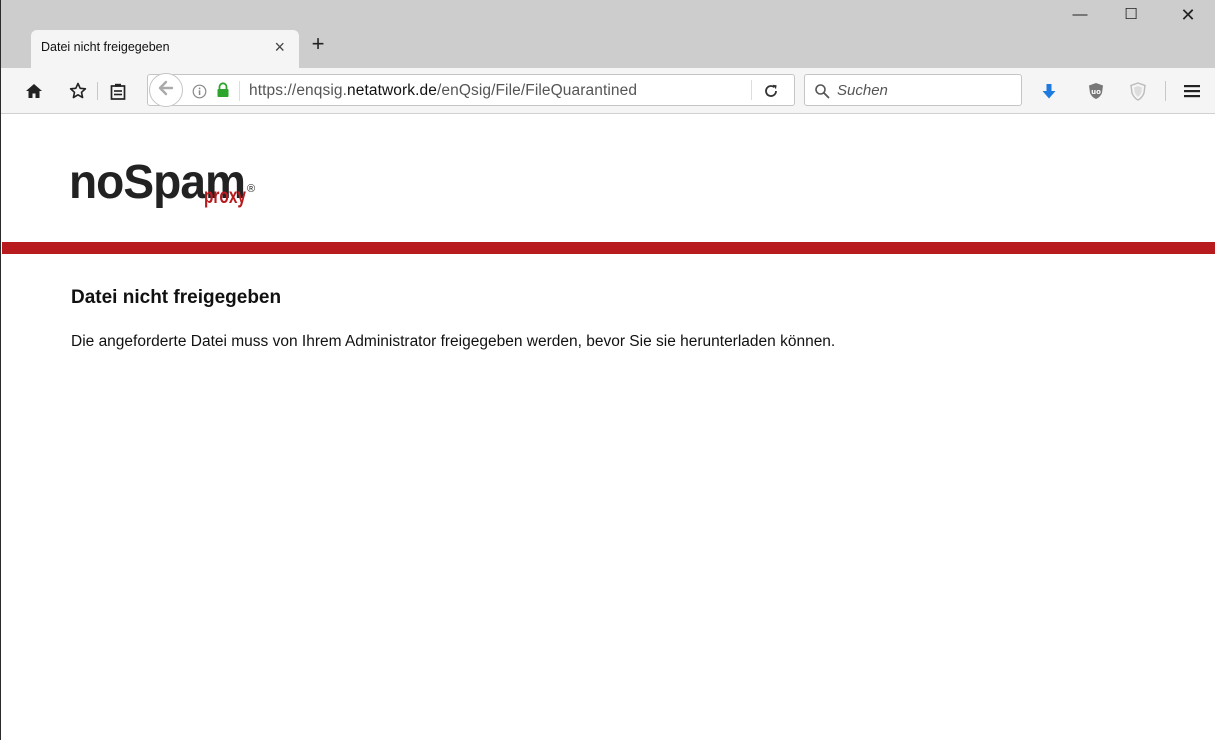 This screenshot has height=740, width=1215. What do you see at coordinates (184, 180) in the screenshot?
I see `nospam-proxy-logo: noSpam proxy ®` at bounding box center [184, 180].